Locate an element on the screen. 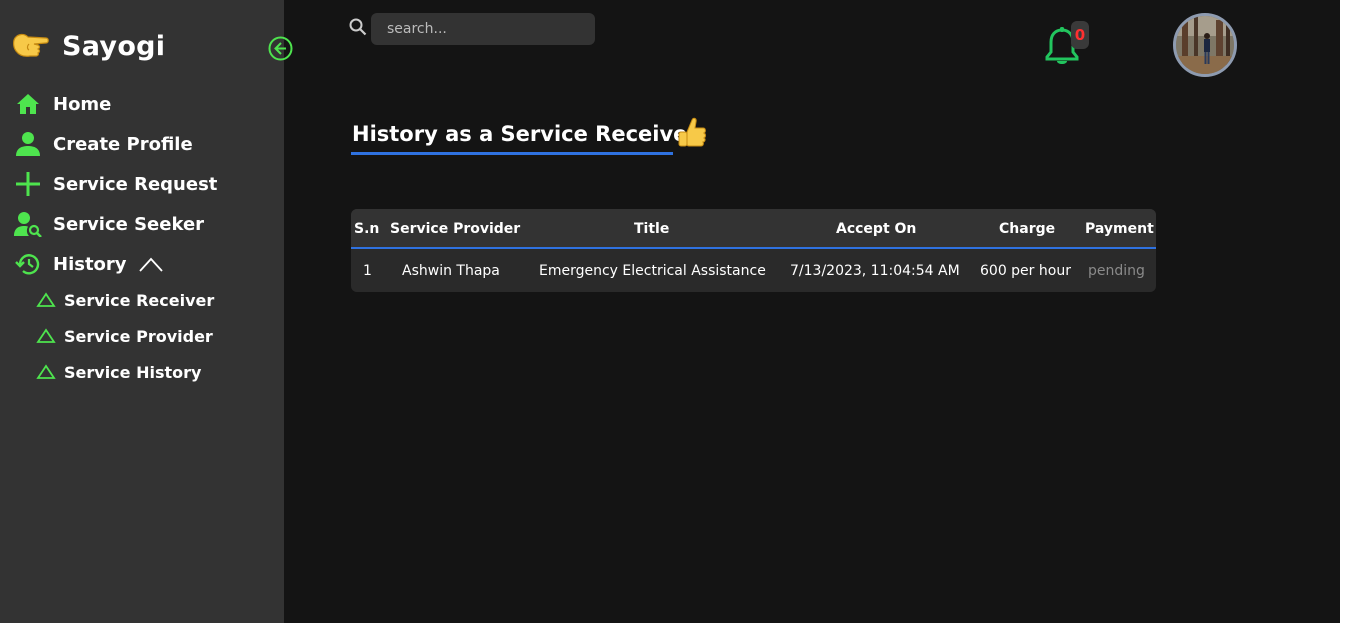  search-input is located at coordinates (483, 29).